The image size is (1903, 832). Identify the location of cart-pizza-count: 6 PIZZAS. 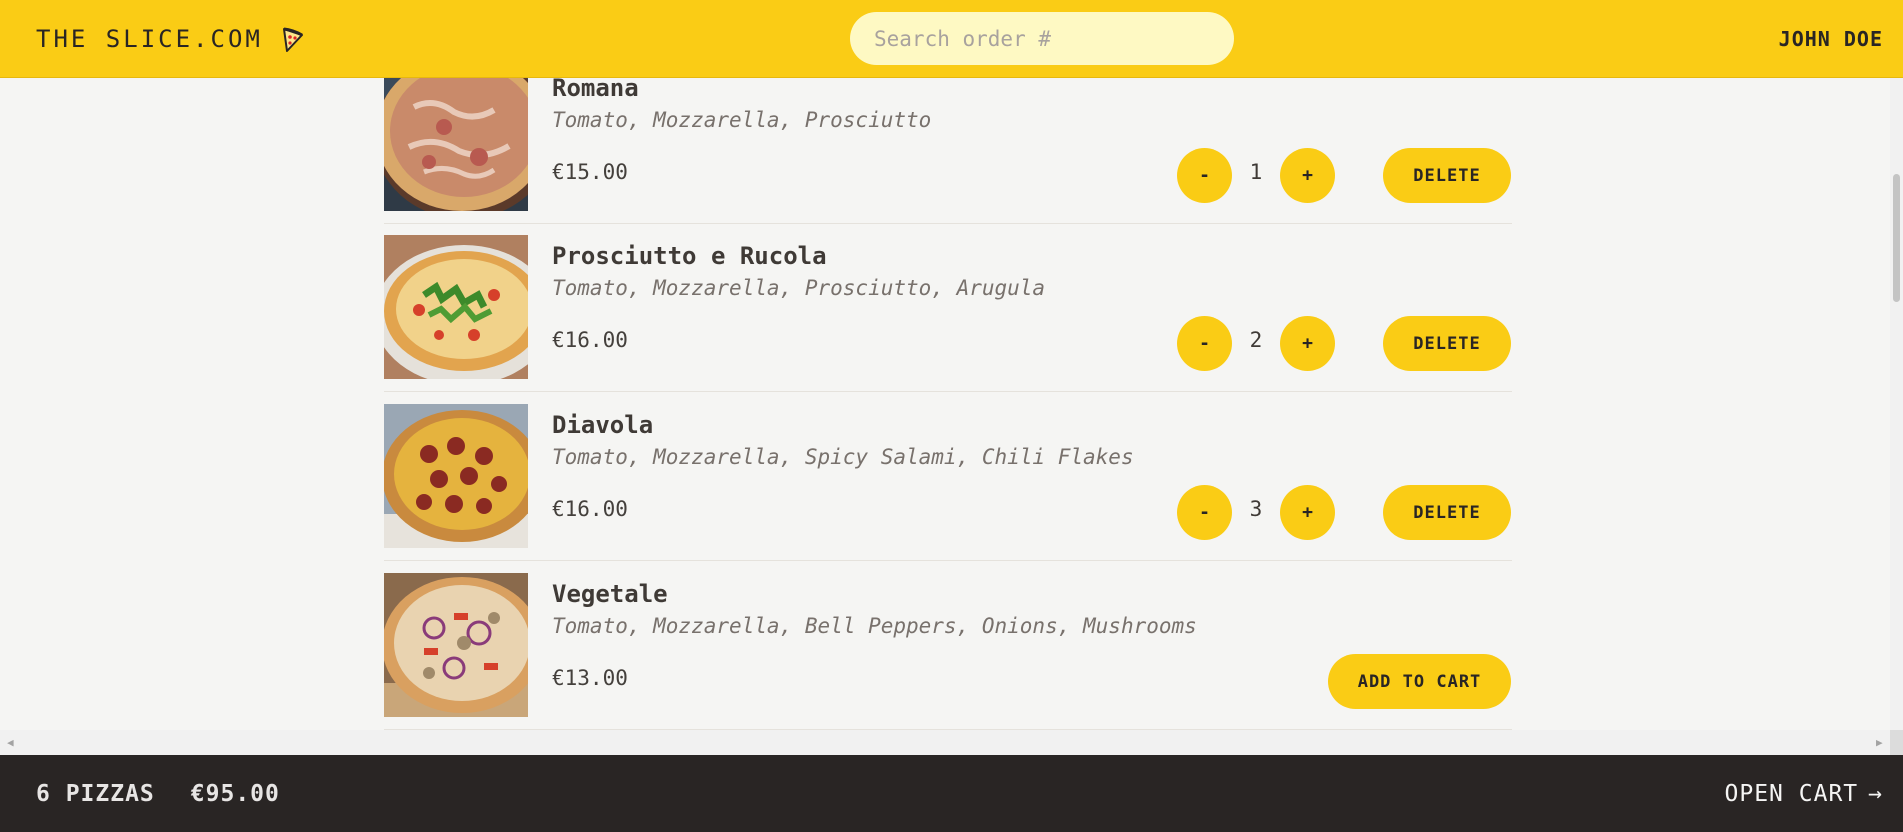
(95, 793).